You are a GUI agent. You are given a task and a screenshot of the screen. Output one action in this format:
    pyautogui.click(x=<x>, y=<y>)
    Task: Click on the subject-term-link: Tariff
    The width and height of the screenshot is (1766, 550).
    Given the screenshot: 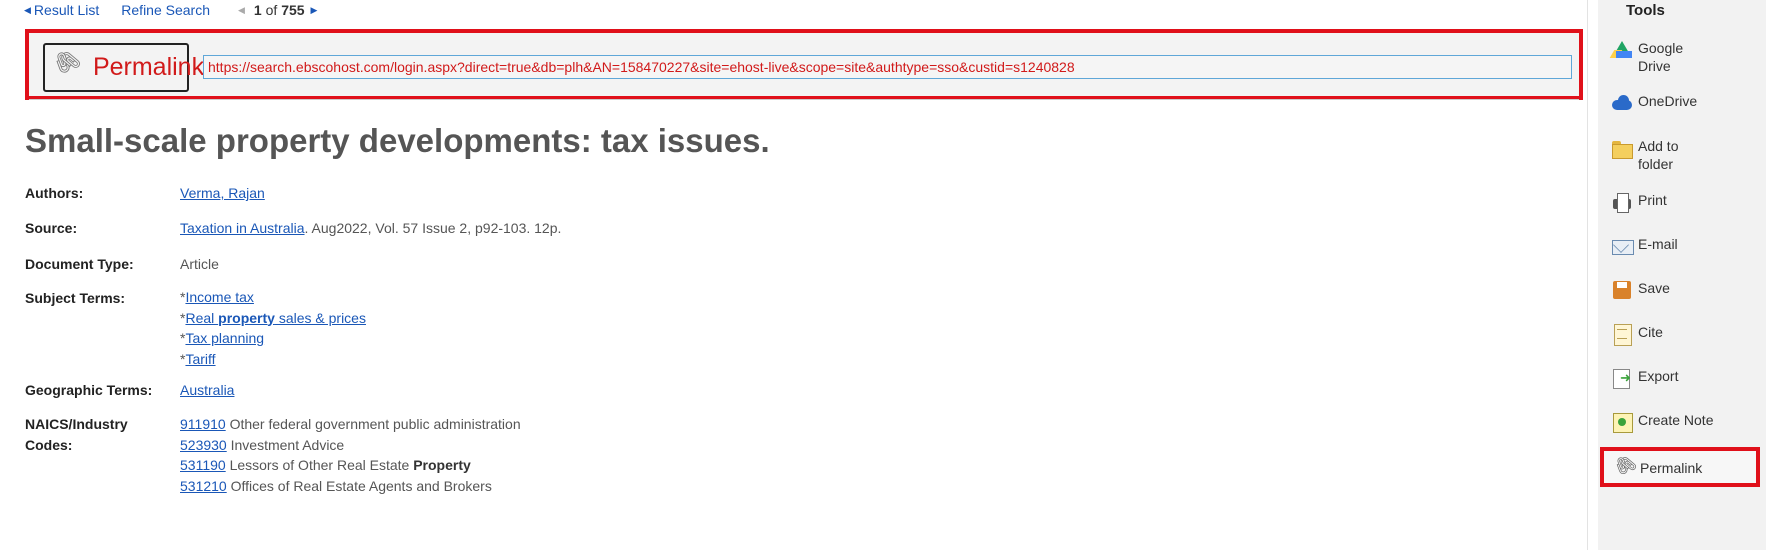 What is the action you would take?
    pyautogui.click(x=200, y=359)
    